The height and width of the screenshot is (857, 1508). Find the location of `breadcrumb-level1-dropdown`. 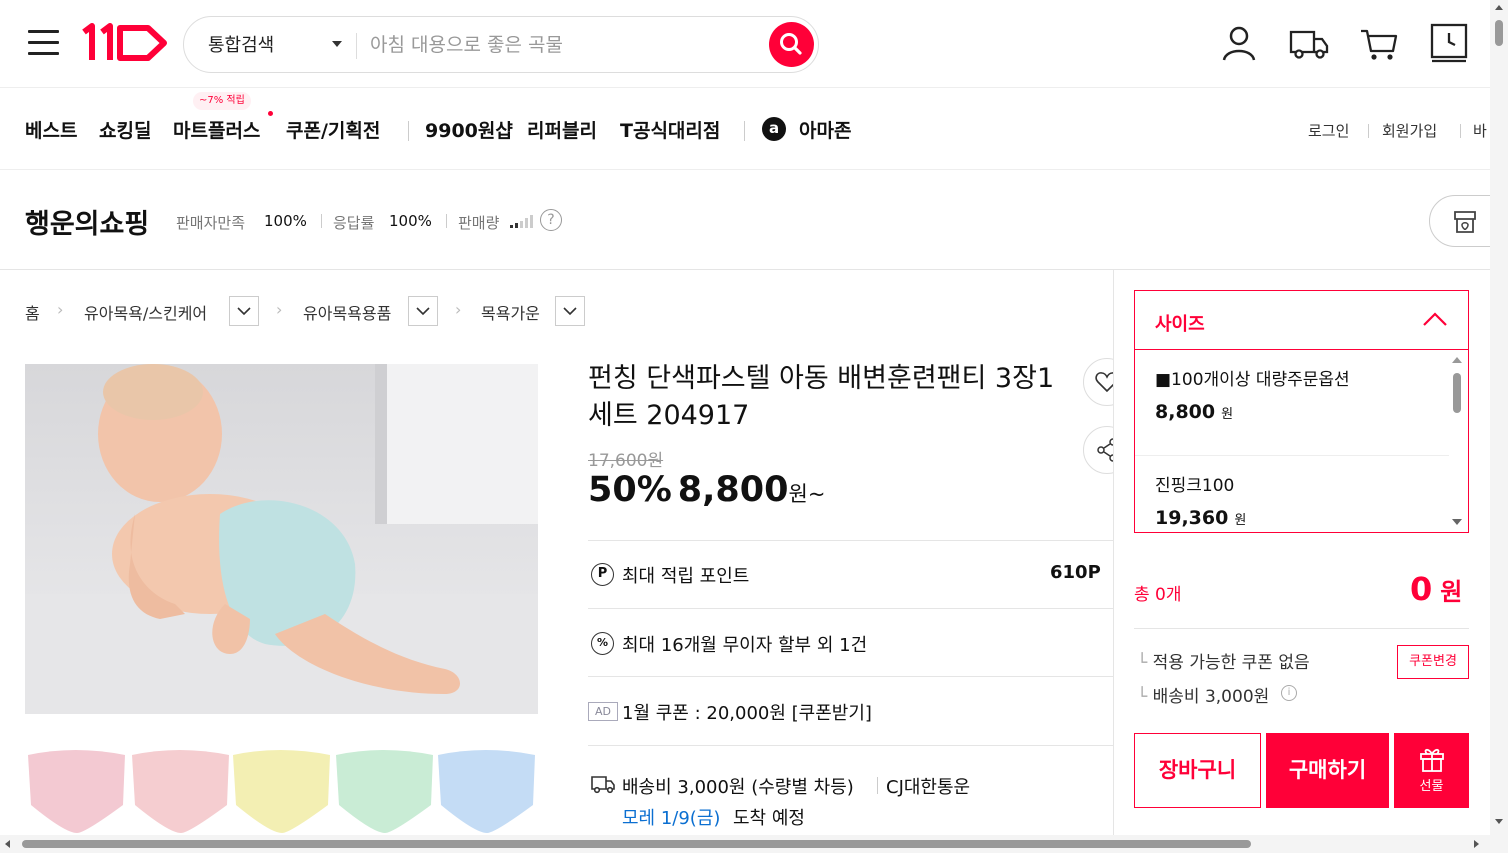

breadcrumb-level1-dropdown is located at coordinates (244, 311).